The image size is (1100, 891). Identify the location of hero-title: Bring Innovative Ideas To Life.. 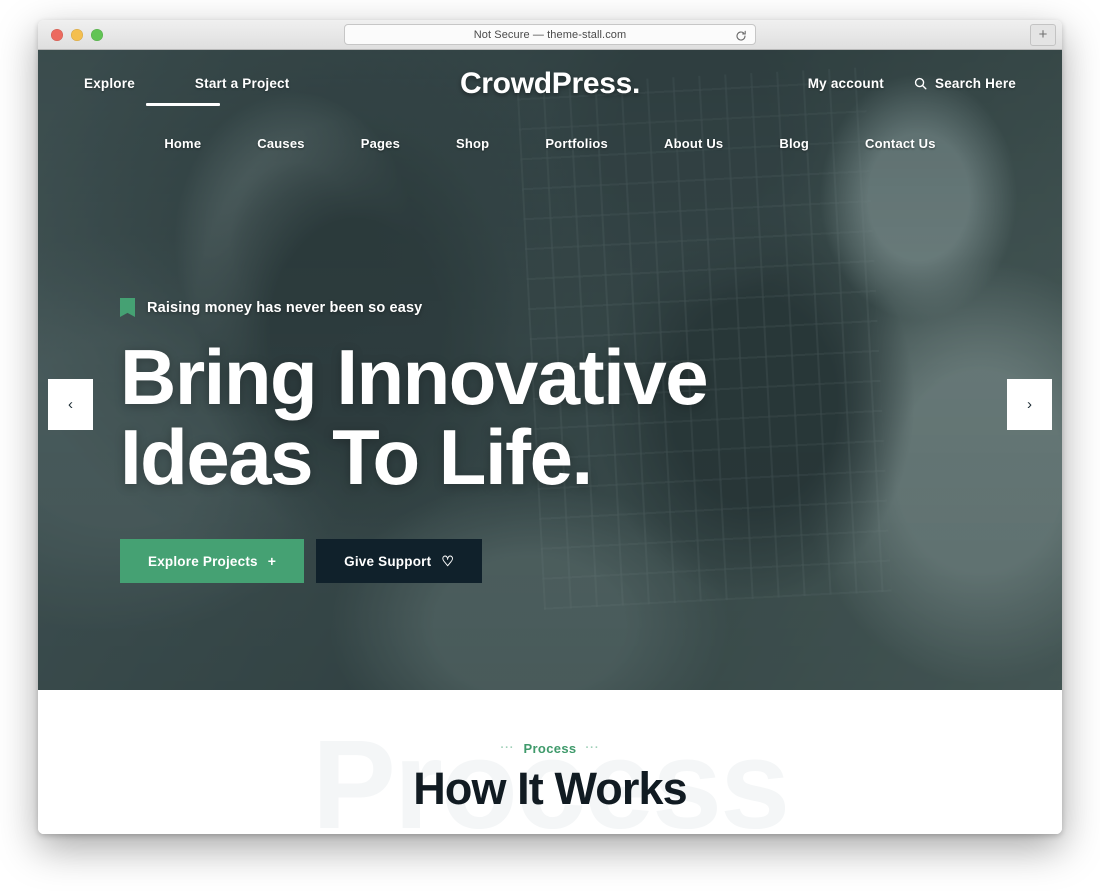
(414, 417).